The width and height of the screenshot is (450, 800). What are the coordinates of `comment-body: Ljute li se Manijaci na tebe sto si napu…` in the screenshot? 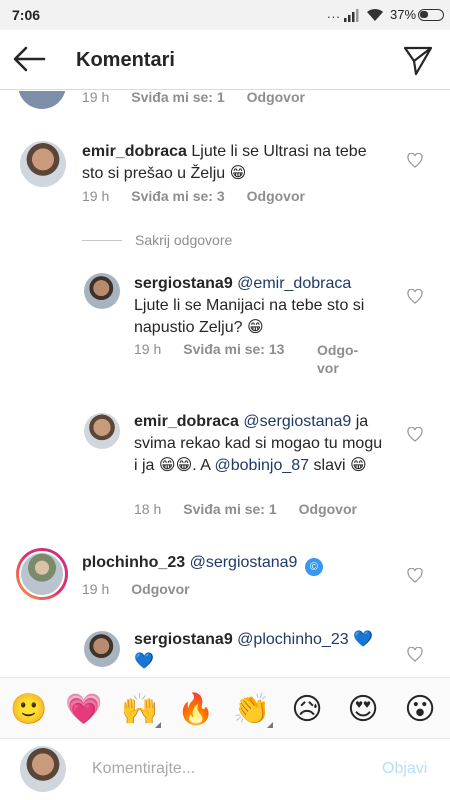 It's located at (249, 316).